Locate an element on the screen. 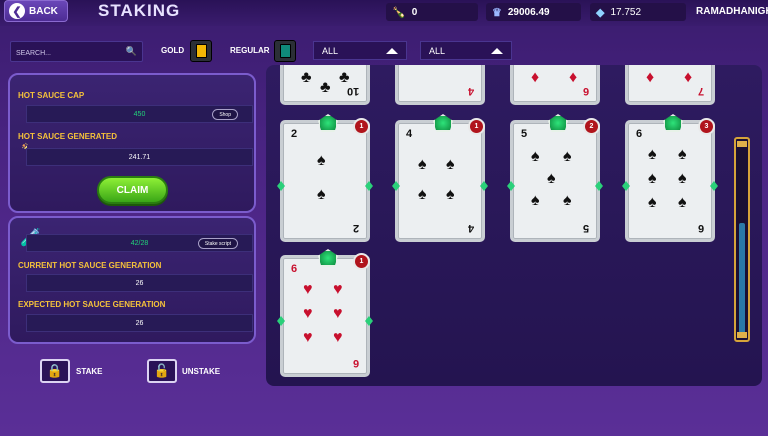 The height and width of the screenshot is (436, 768). regular-filter-toggle is located at coordinates (285, 51).